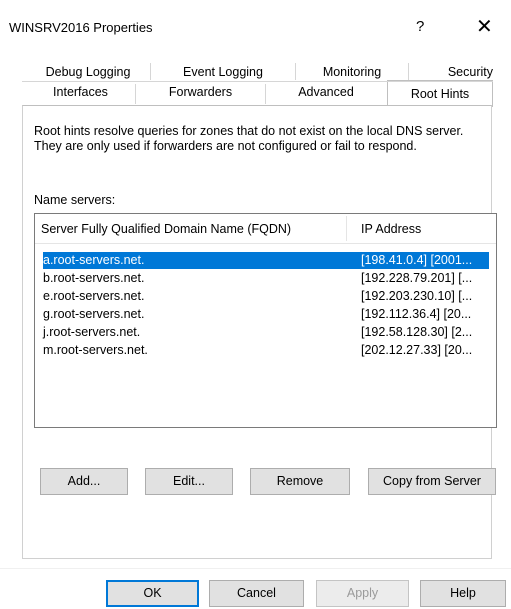  I want to click on column-header-ip: IP Address, so click(391, 229).